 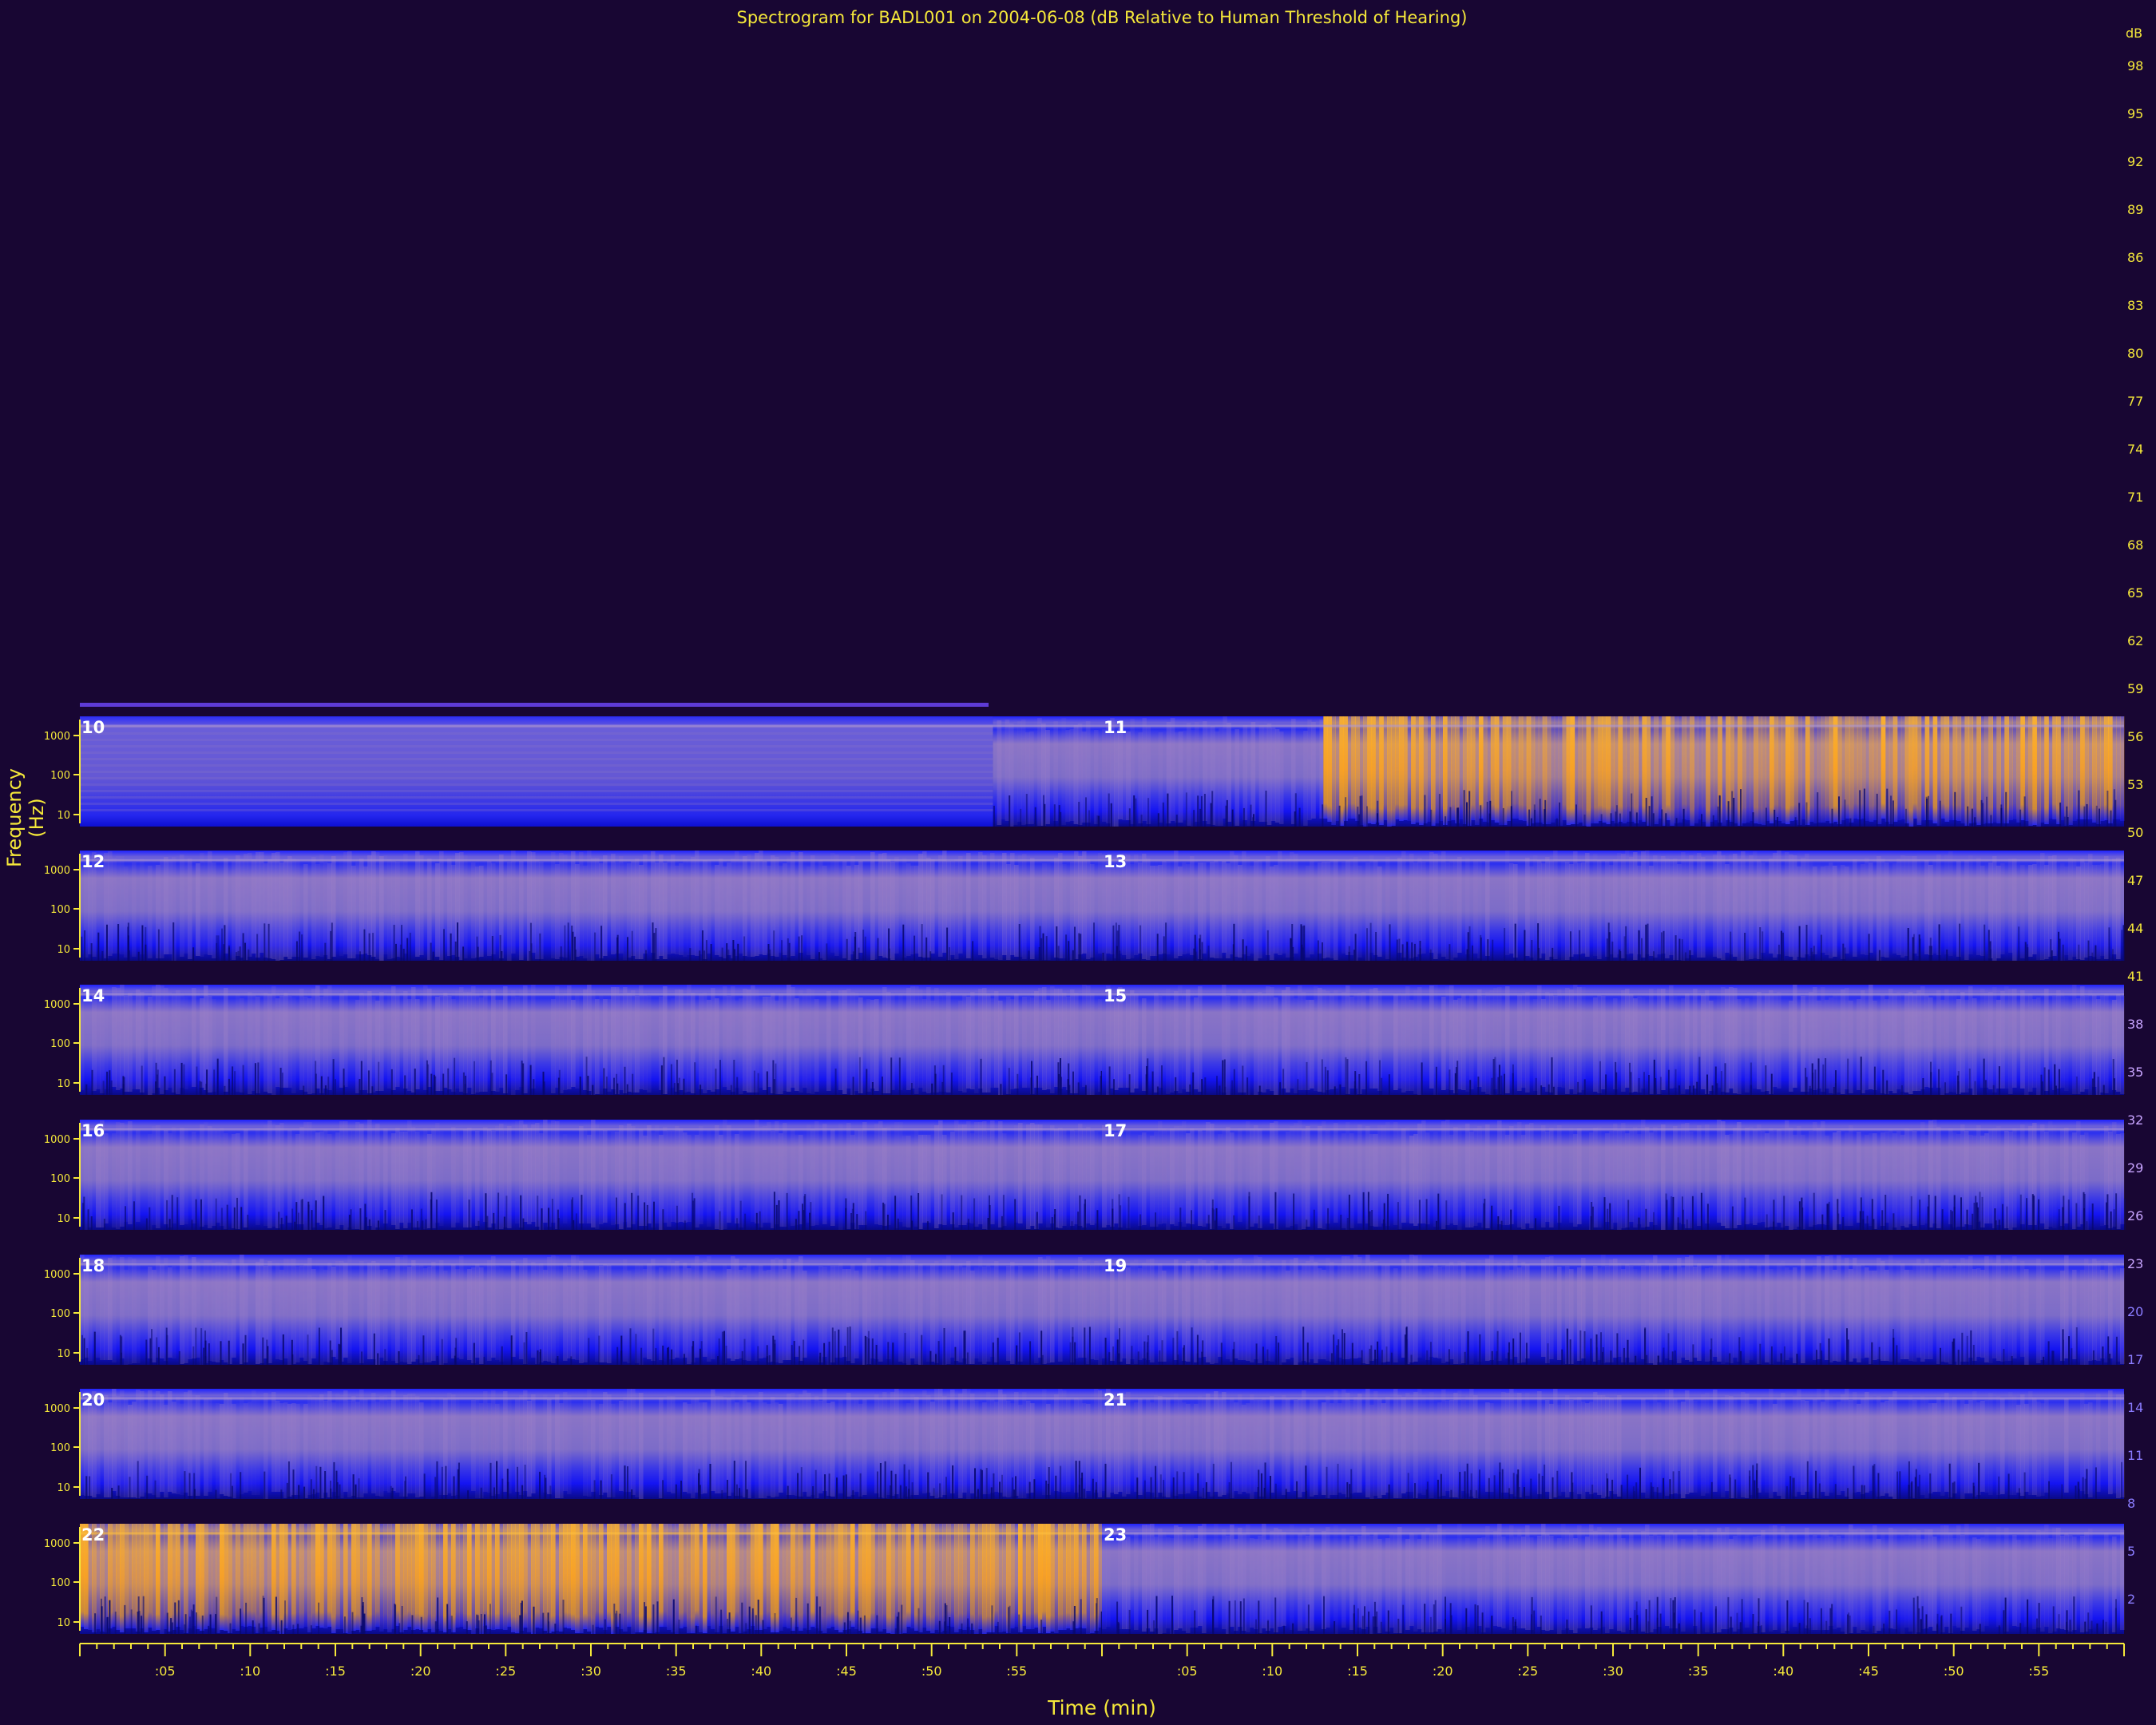 What do you see at coordinates (2135, 1120) in the screenshot?
I see `colorbar-tick-label: 32` at bounding box center [2135, 1120].